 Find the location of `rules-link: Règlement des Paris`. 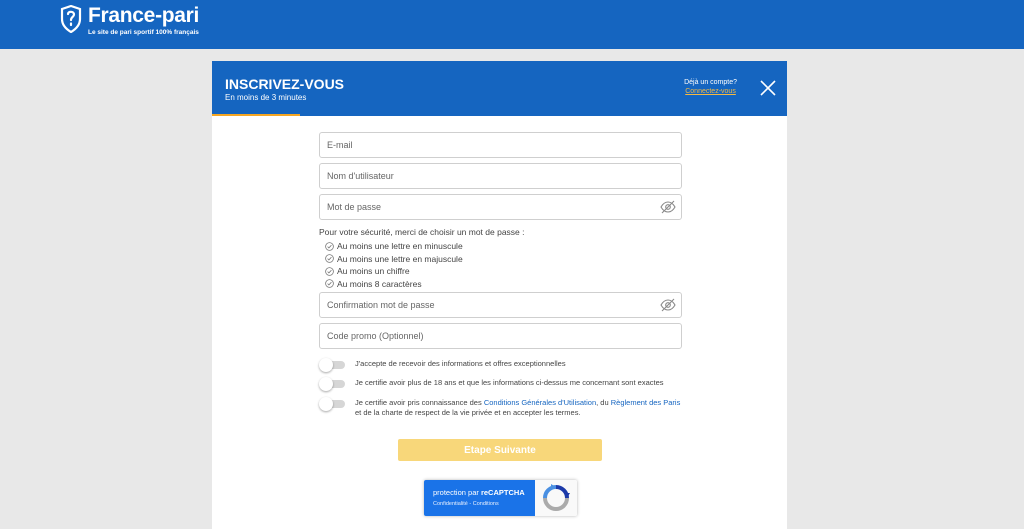

rules-link: Règlement des Paris is located at coordinates (646, 402).